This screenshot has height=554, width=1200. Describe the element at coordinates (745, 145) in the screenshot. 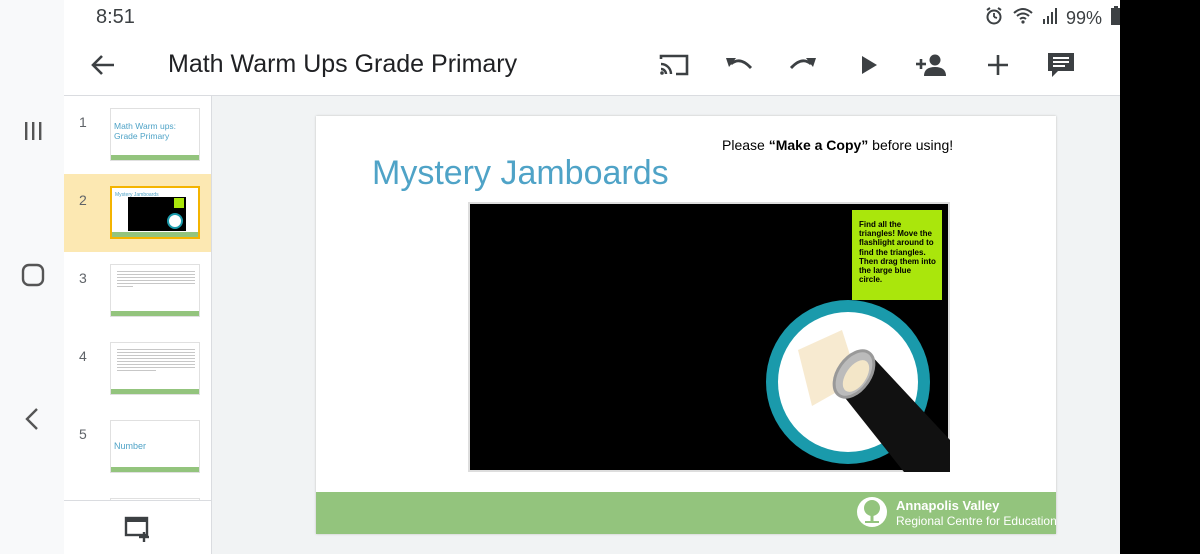

I see `copy-note-prefix: Please` at that location.